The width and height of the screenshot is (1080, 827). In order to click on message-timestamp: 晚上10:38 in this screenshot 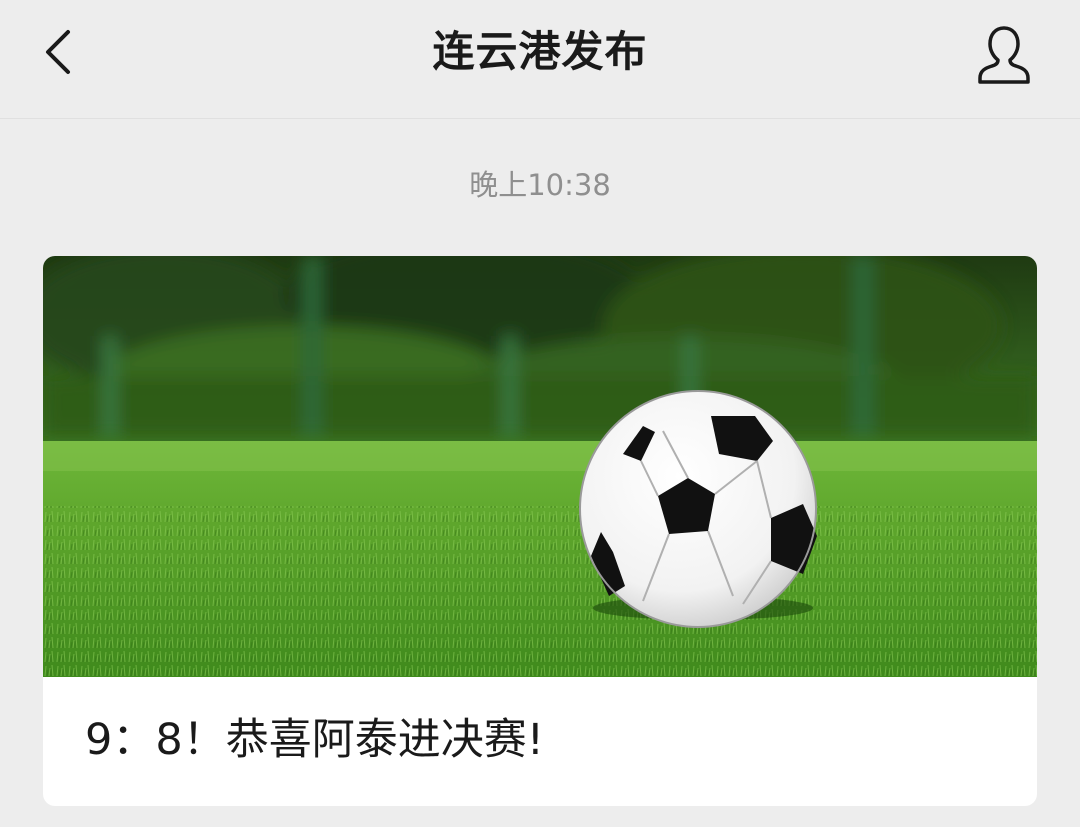, I will do `click(540, 185)`.